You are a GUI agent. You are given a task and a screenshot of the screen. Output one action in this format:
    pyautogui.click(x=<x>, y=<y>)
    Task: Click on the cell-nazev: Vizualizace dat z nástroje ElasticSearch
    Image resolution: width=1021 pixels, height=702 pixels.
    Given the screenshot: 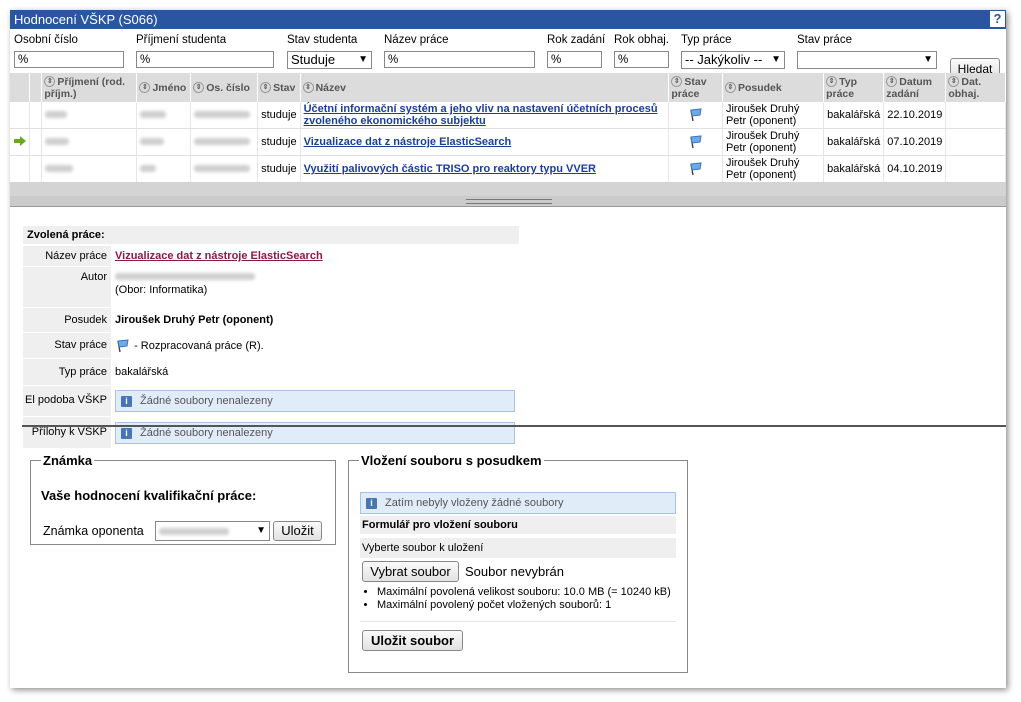 What is the action you would take?
    pyautogui.click(x=485, y=142)
    